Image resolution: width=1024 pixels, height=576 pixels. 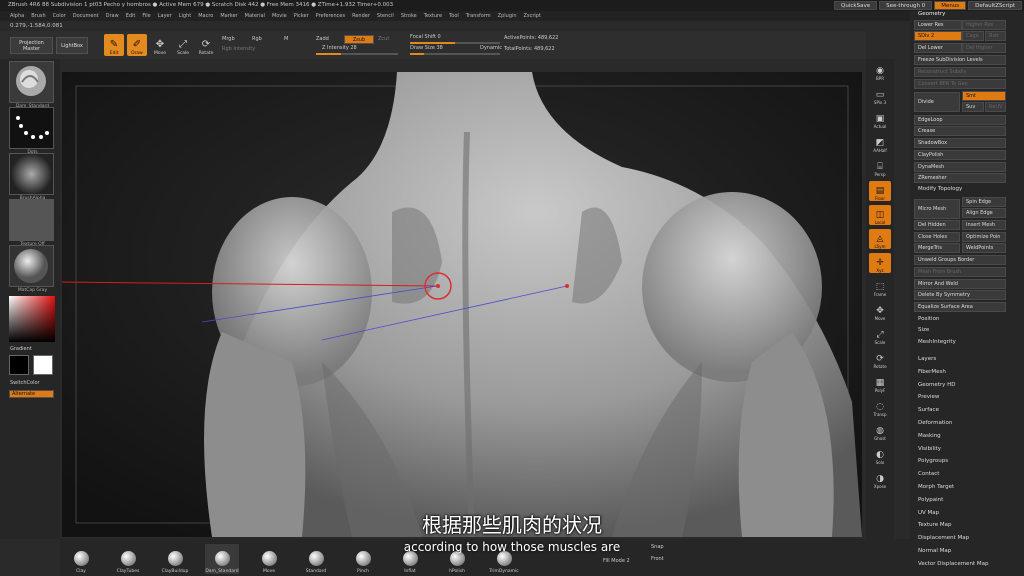 What do you see at coordinates (160, 45) in the screenshot?
I see `move-button: ✥ Move` at bounding box center [160, 45].